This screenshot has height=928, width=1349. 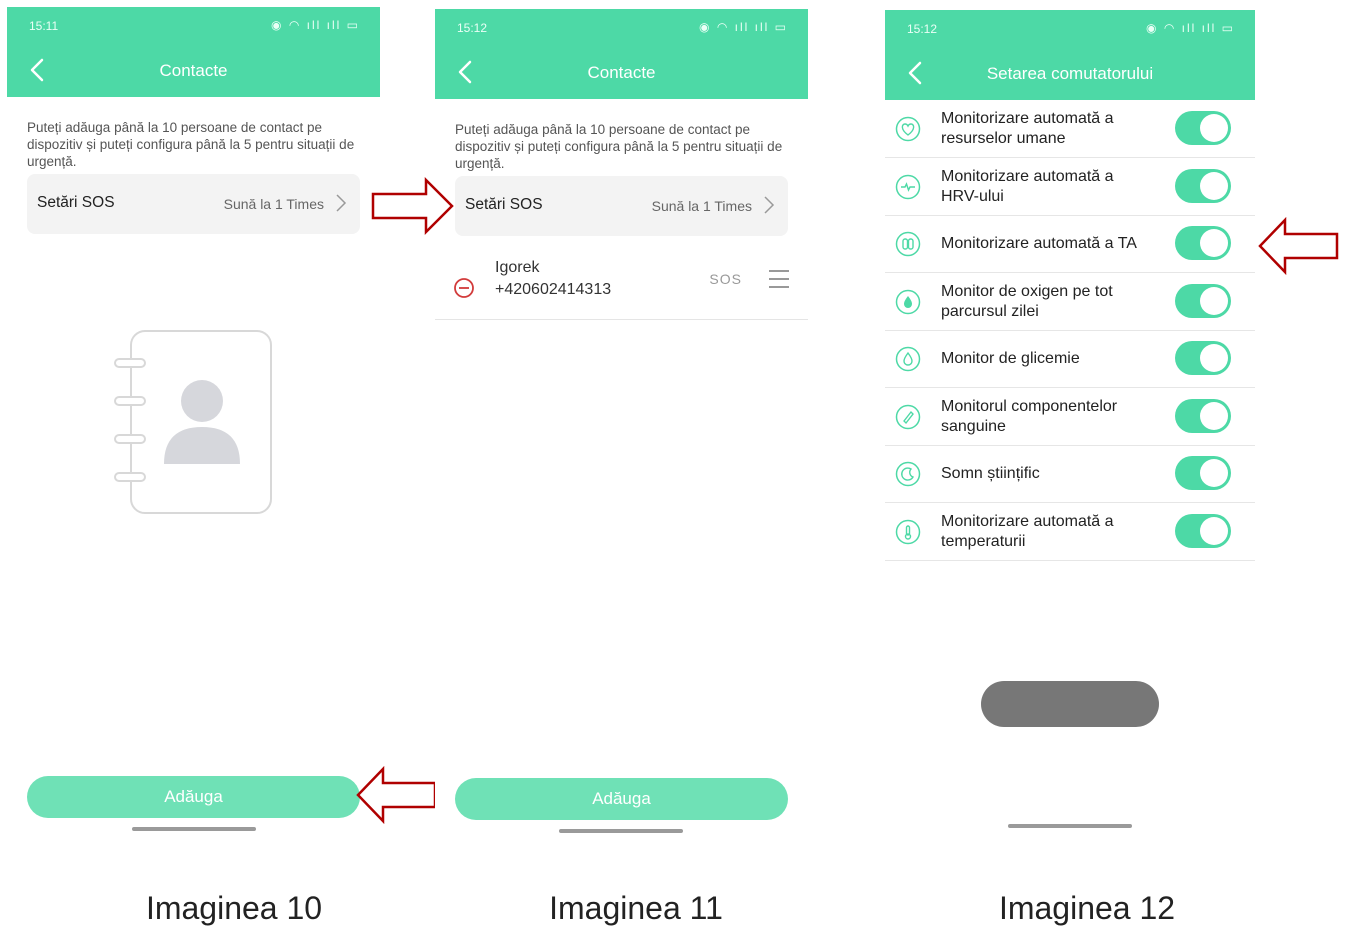 What do you see at coordinates (412, 206) in the screenshot?
I see `red-arrow-right-icon` at bounding box center [412, 206].